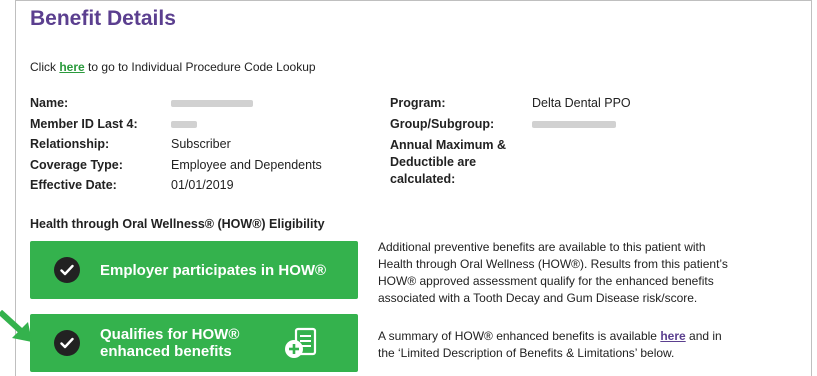 The height and width of the screenshot is (376, 817). I want to click on effective-date-label: Effective Date:, so click(73, 185).